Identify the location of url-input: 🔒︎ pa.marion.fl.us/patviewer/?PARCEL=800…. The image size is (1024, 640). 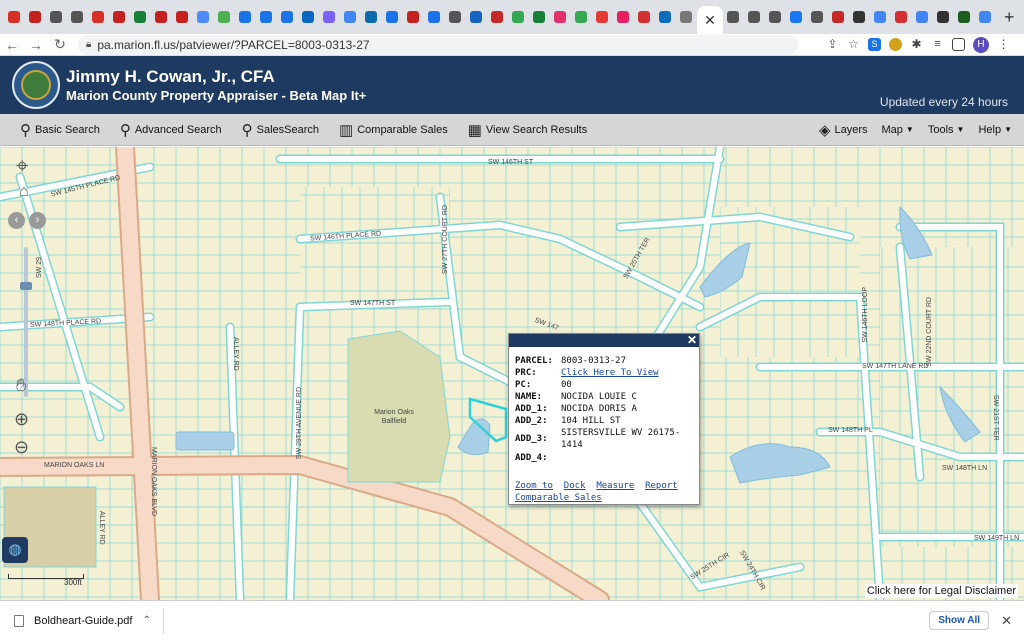
(438, 44).